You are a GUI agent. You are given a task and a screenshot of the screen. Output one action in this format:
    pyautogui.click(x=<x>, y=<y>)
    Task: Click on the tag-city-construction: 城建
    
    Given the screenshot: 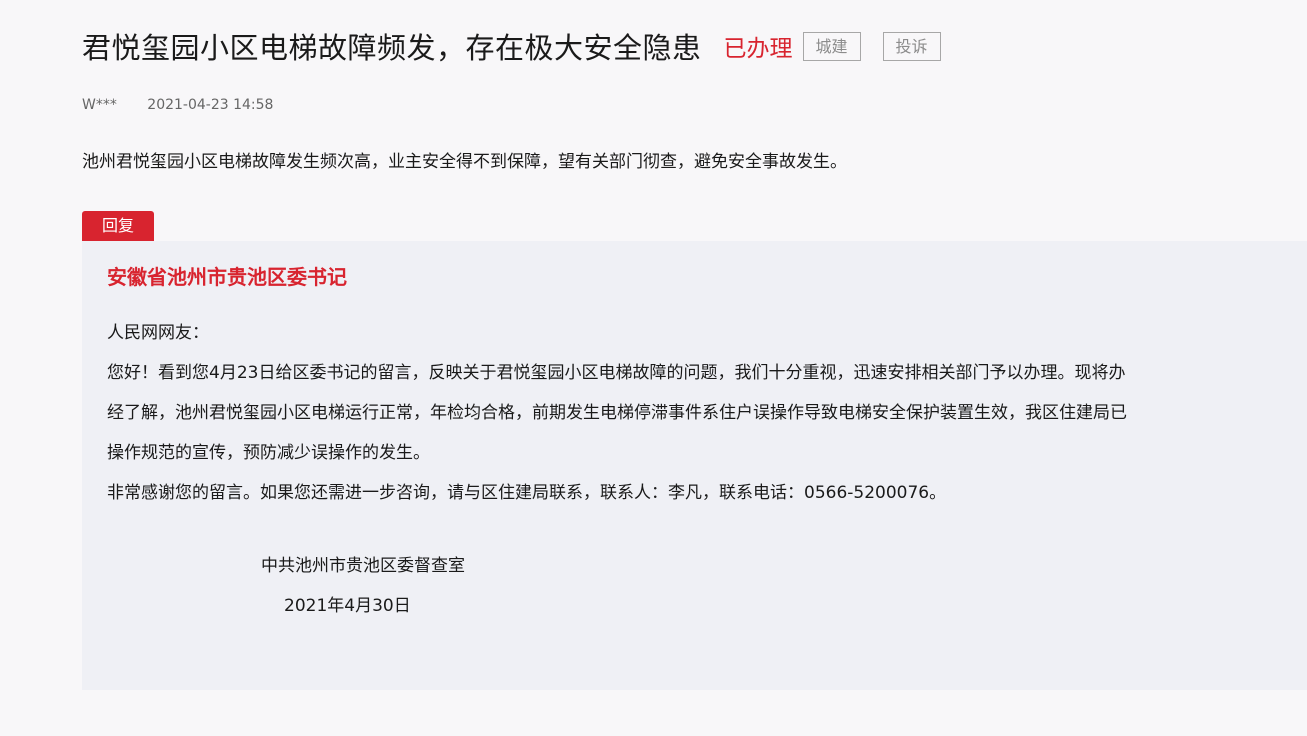 What is the action you would take?
    pyautogui.click(x=831, y=46)
    